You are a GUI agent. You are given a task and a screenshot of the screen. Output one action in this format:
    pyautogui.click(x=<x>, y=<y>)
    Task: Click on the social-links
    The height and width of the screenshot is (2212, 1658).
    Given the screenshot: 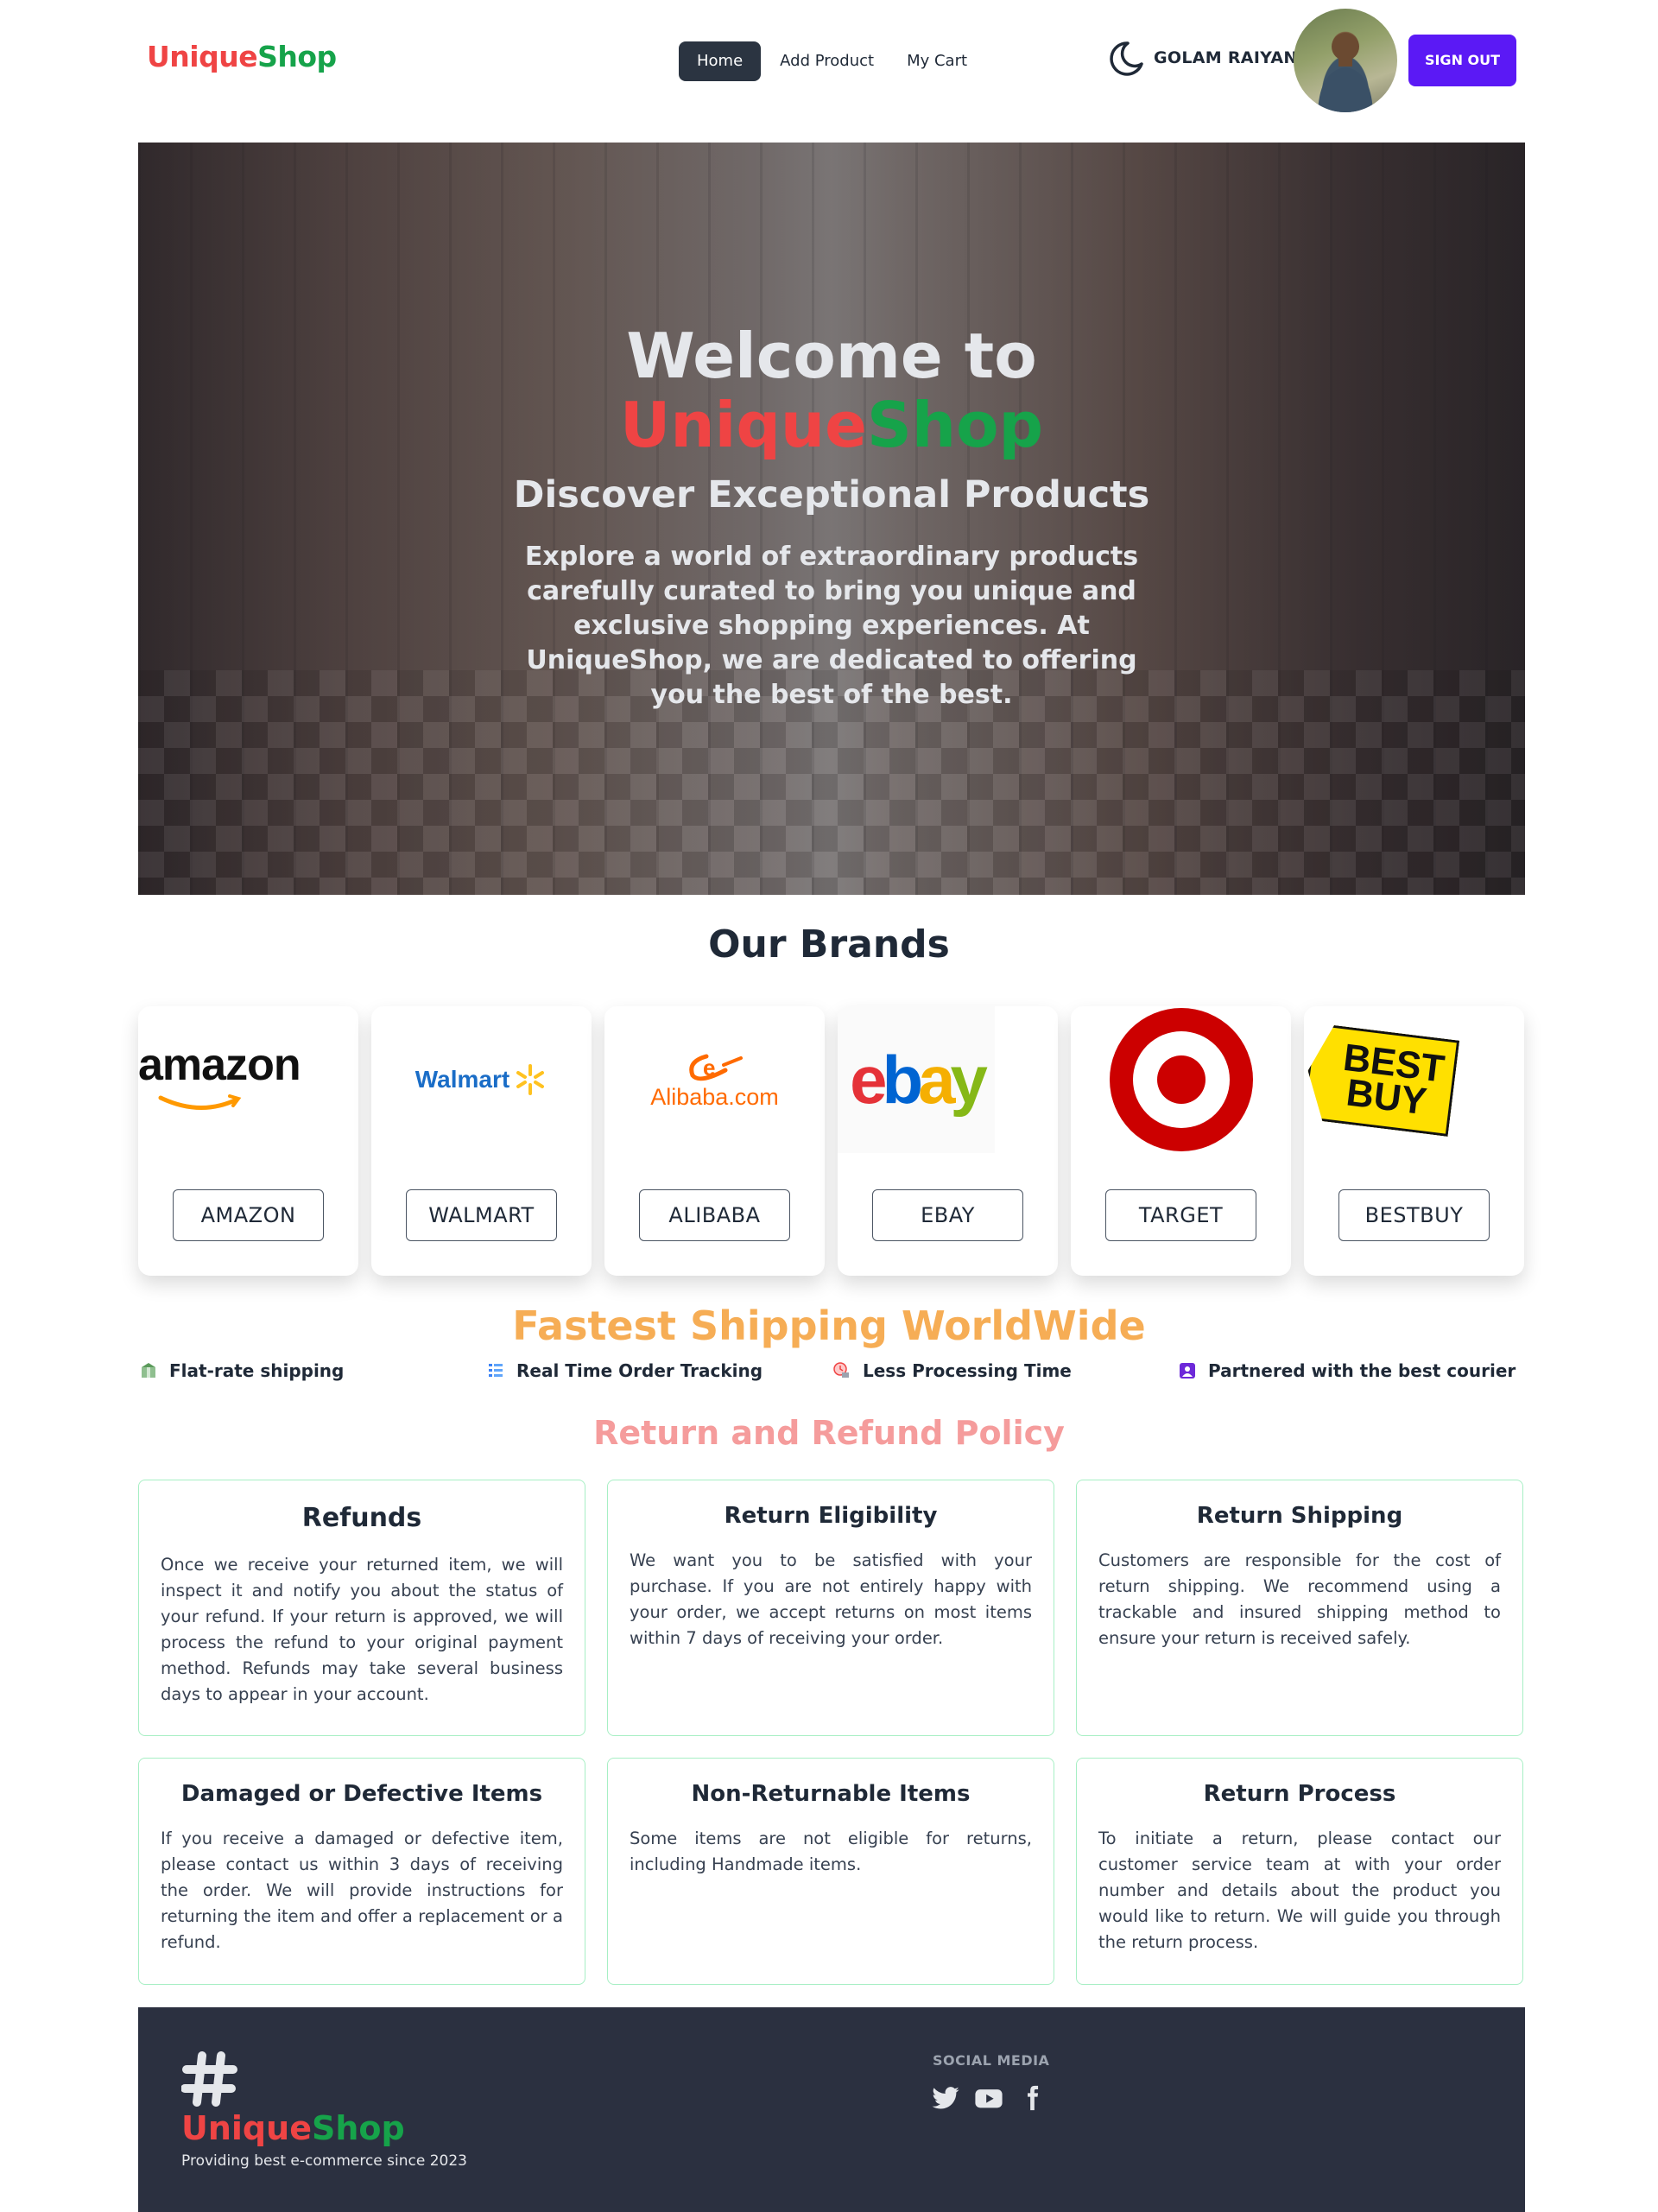 What is the action you would take?
    pyautogui.click(x=995, y=2098)
    